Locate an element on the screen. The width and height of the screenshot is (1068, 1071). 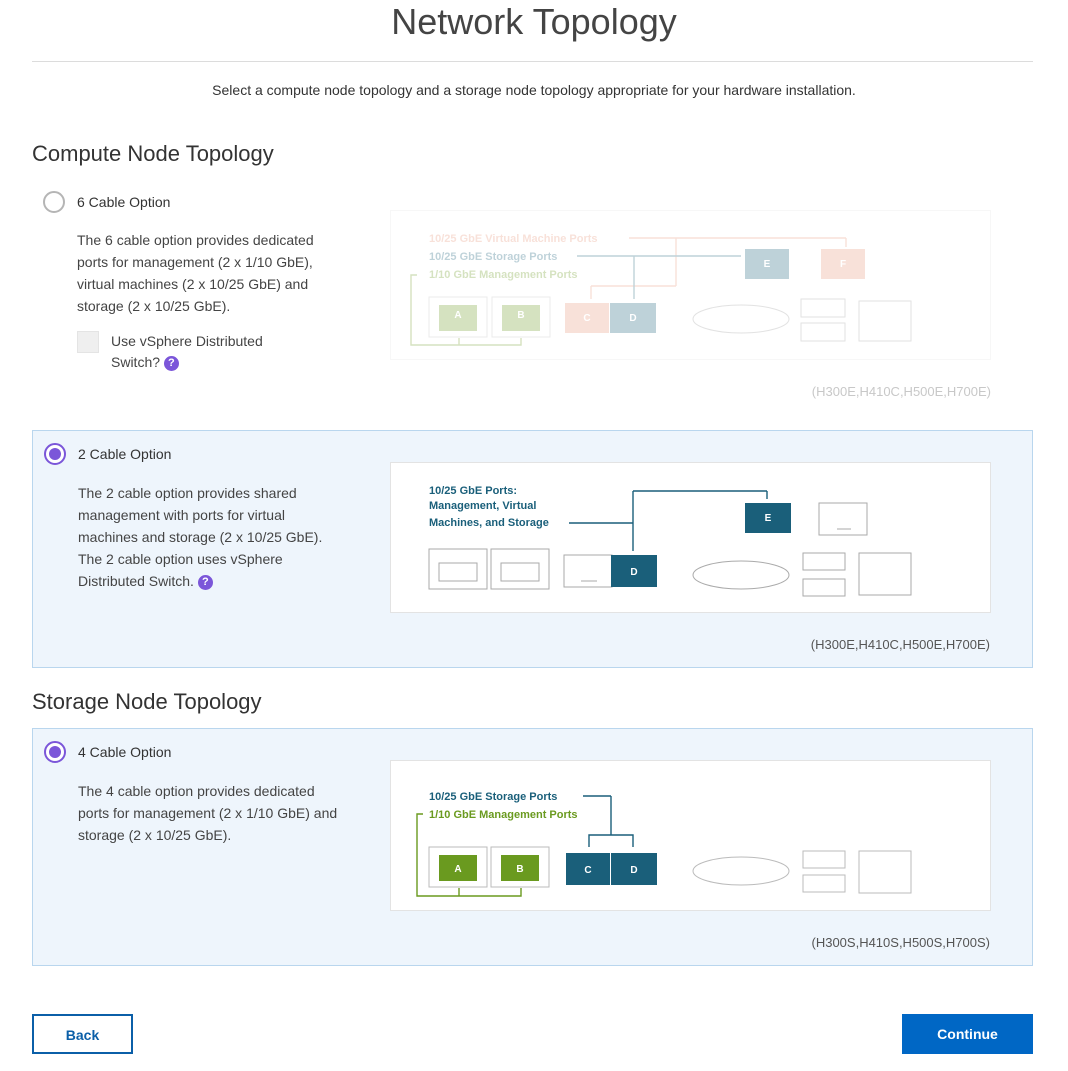
ports-label-line1: 10/25 GbE Ports: is located at coordinates (473, 491).